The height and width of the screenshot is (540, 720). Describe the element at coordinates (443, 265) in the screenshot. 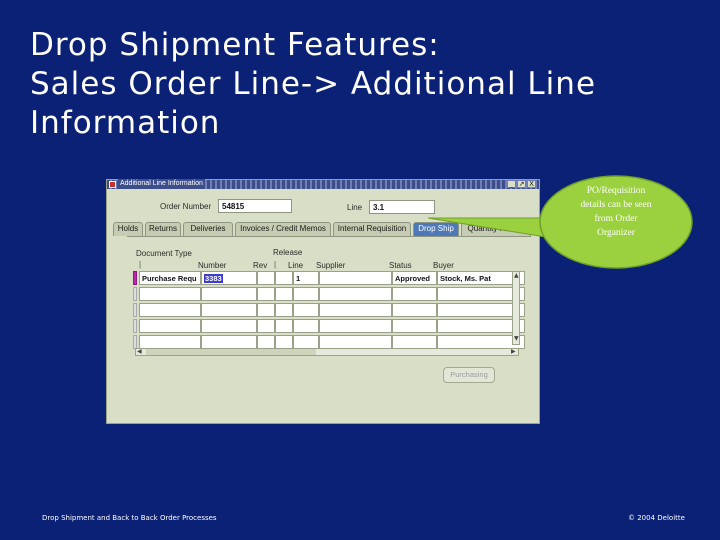

I see `col-buyer-header: Buyer` at that location.